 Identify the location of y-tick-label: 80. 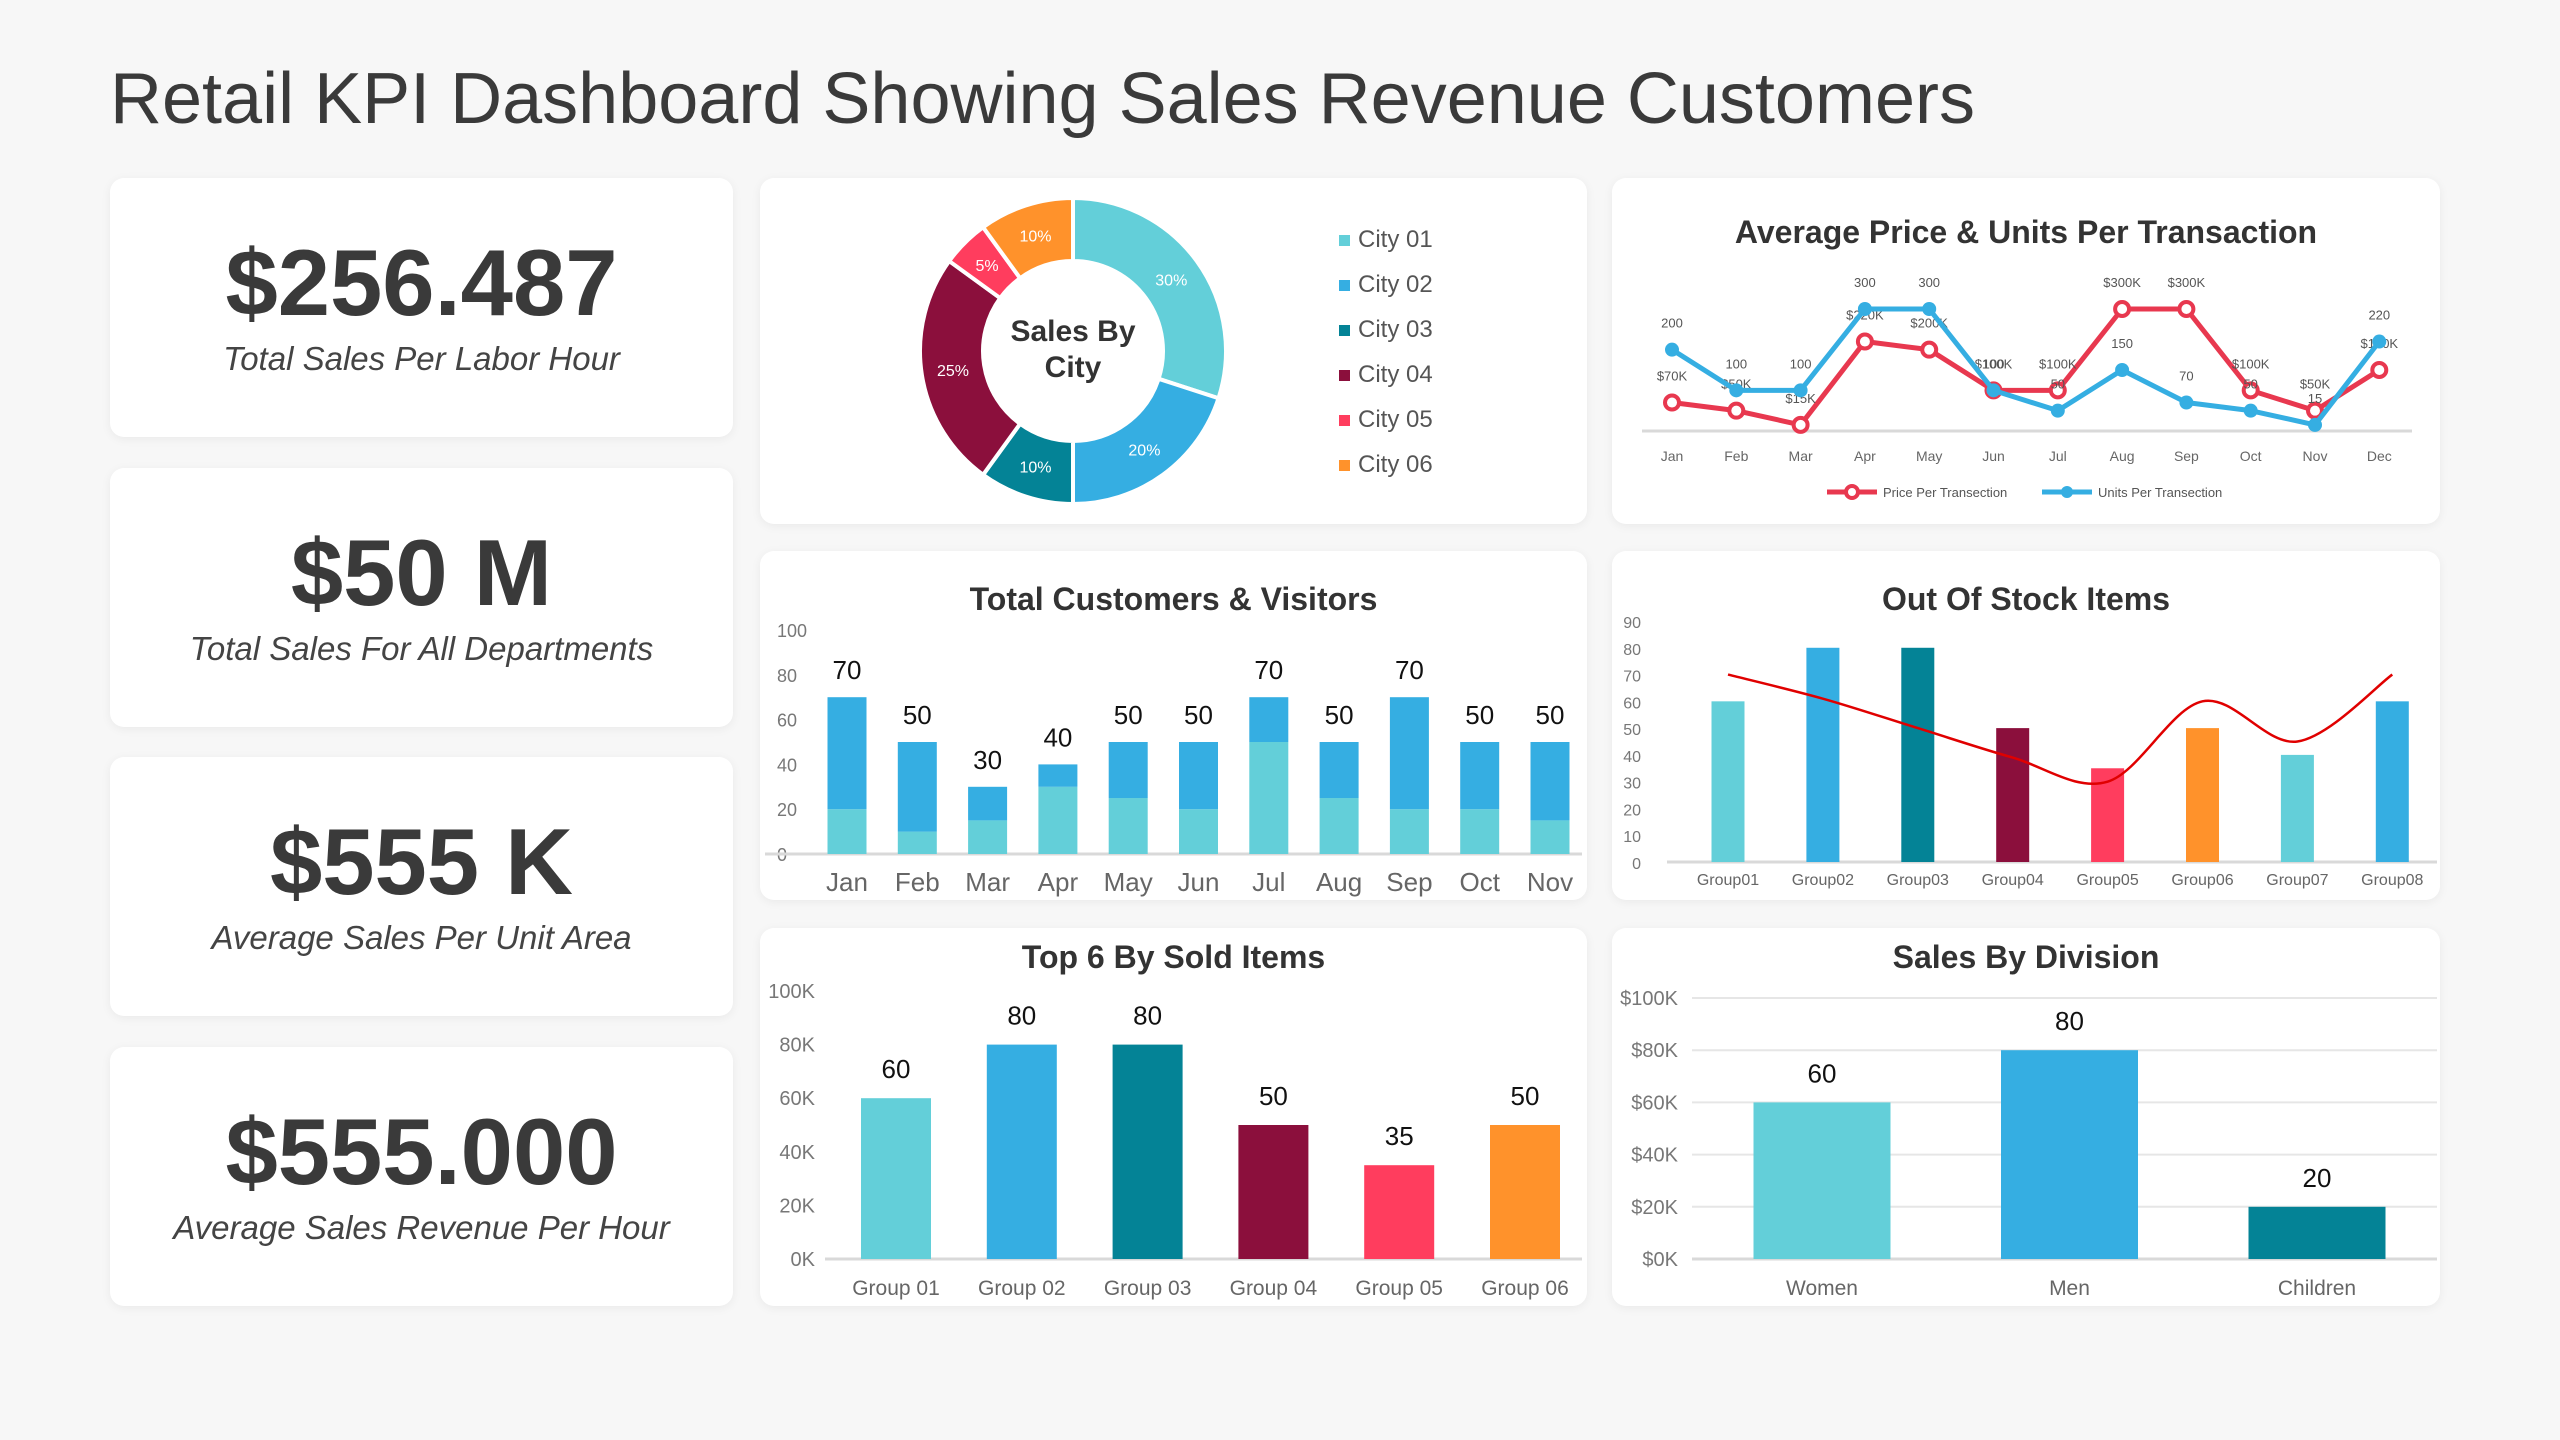
(1632, 650).